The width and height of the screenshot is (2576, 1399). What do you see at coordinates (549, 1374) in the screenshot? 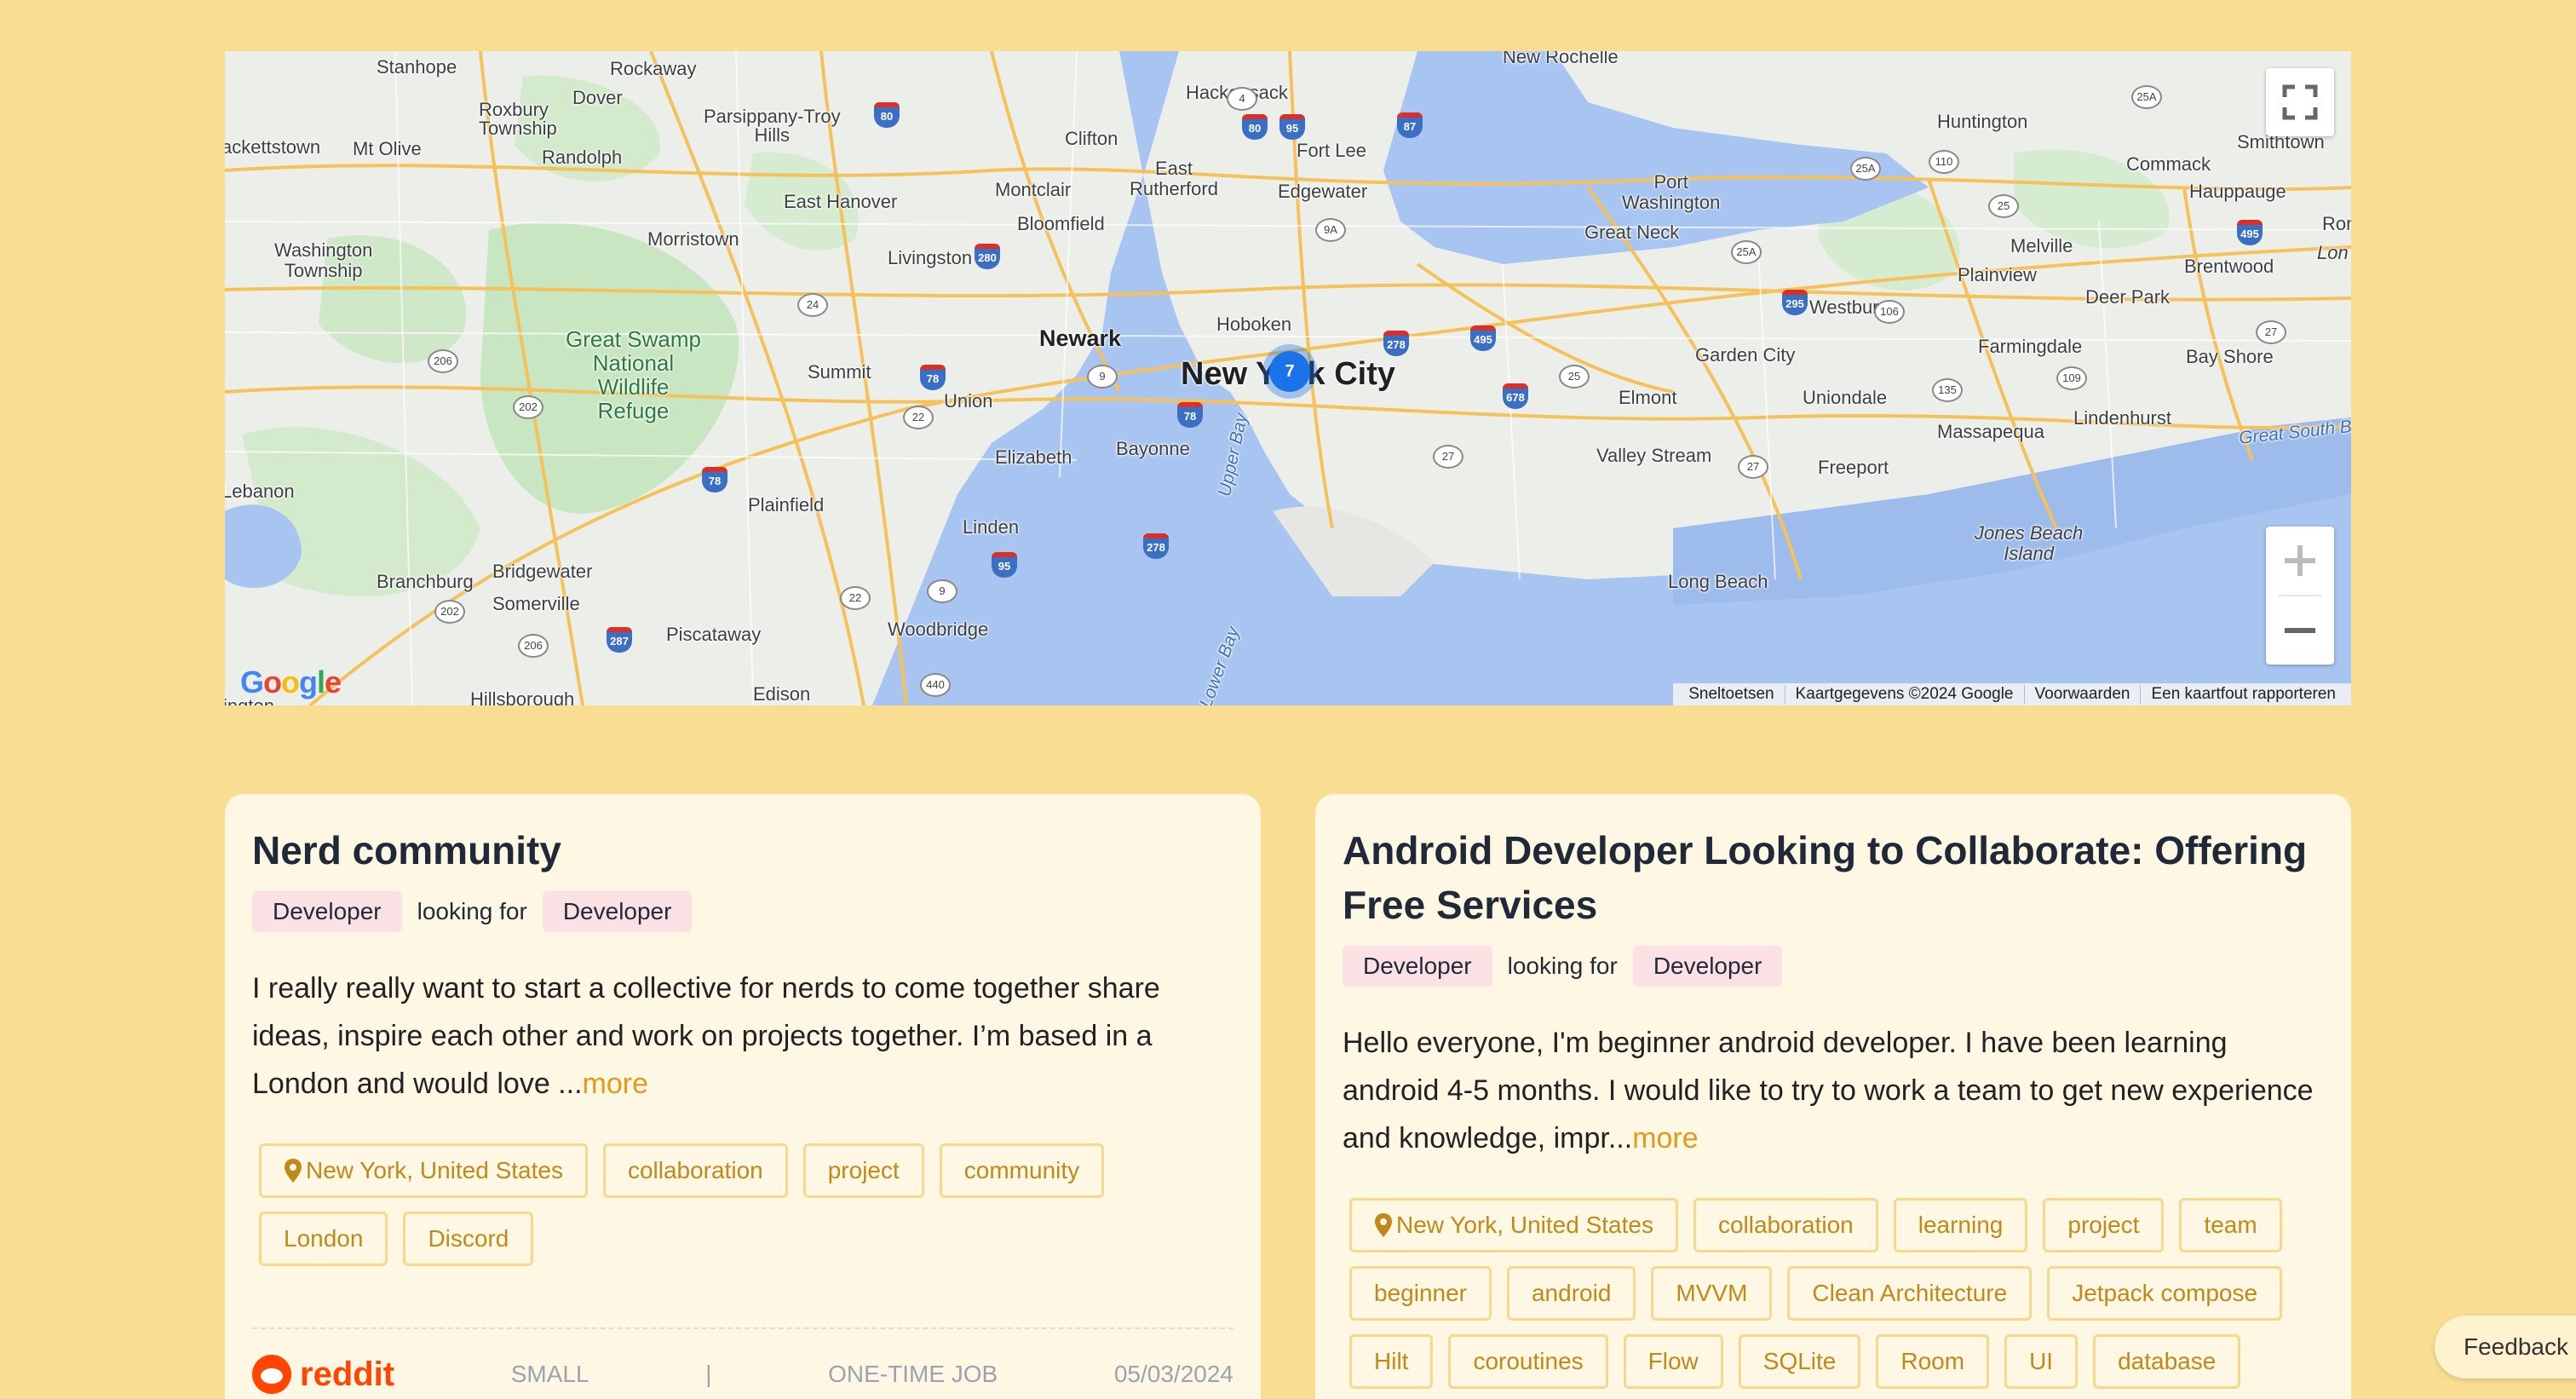
I see `size-label: SMALL` at bounding box center [549, 1374].